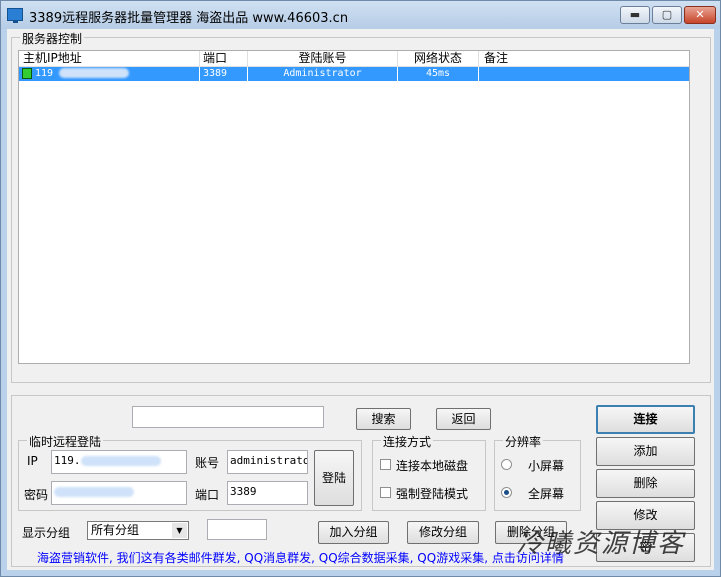 Image resolution: width=721 pixels, height=577 pixels. Describe the element at coordinates (27, 73) in the screenshot. I see `online-status-icon` at that location.